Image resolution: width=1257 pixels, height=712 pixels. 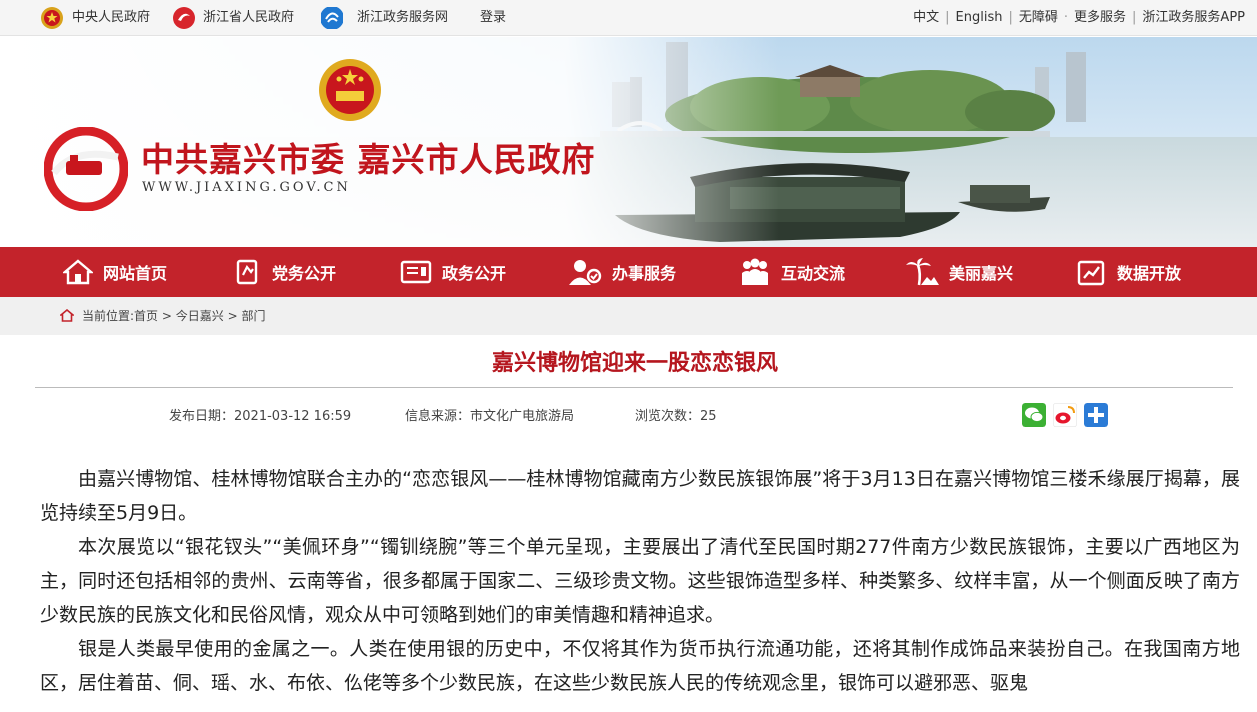 I want to click on document-icon, so click(x=416, y=272).